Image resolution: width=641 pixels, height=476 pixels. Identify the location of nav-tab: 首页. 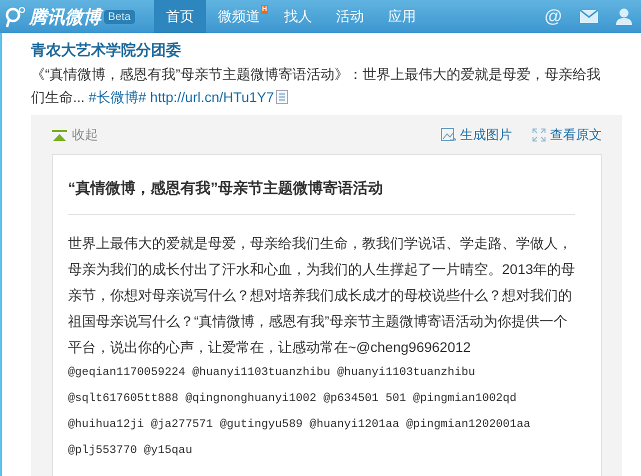
(180, 16).